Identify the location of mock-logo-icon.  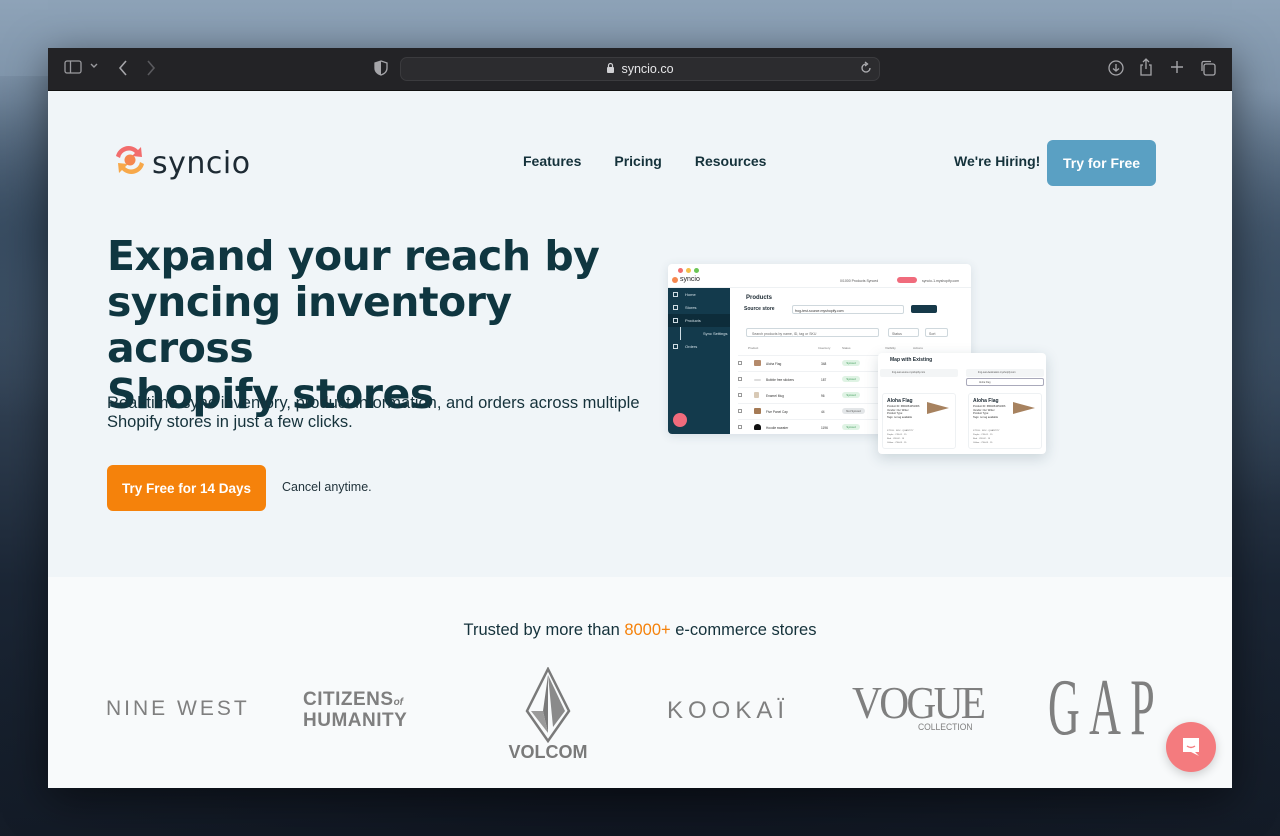
(675, 279).